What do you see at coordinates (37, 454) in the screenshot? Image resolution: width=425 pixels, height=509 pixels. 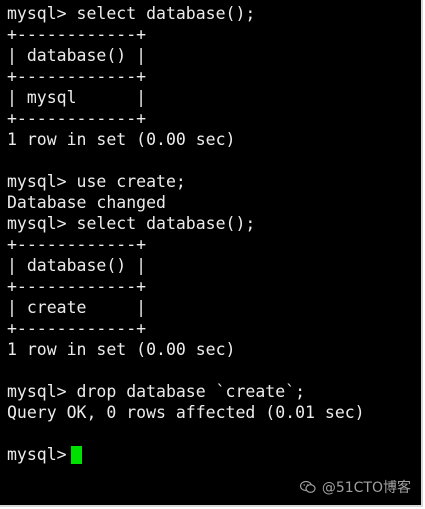 I see `prompt-text: mysql>` at bounding box center [37, 454].